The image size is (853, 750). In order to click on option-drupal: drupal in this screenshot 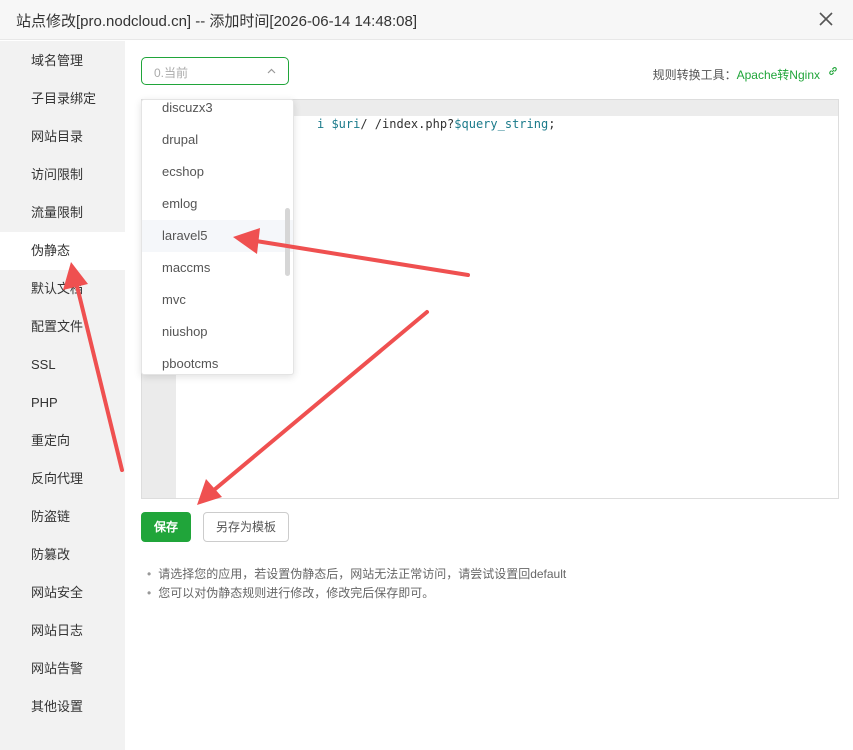, I will do `click(217, 140)`.